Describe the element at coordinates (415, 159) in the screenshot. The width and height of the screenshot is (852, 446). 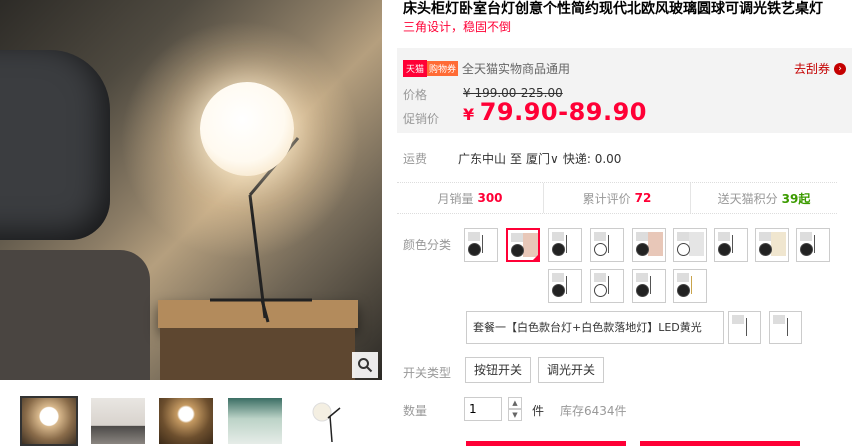
I see `shipping-label: 运费` at that location.